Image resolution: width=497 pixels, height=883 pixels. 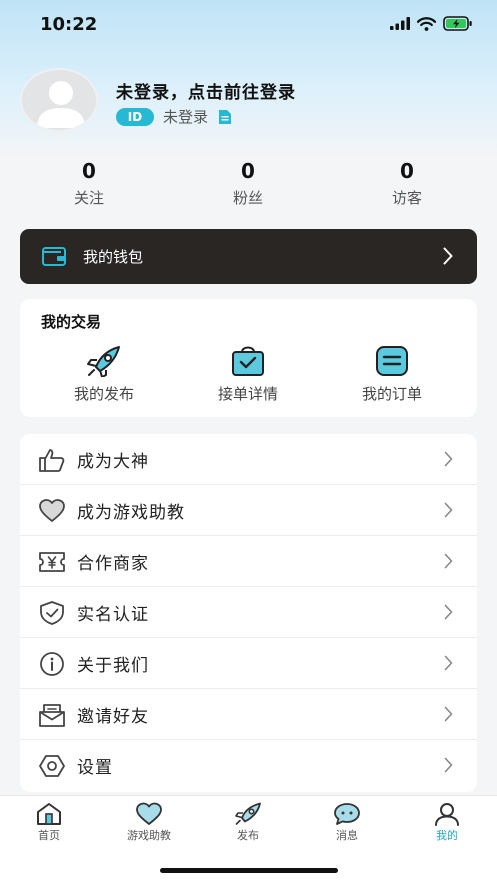 What do you see at coordinates (113, 615) in the screenshot?
I see `menu-label: 实名认证` at bounding box center [113, 615].